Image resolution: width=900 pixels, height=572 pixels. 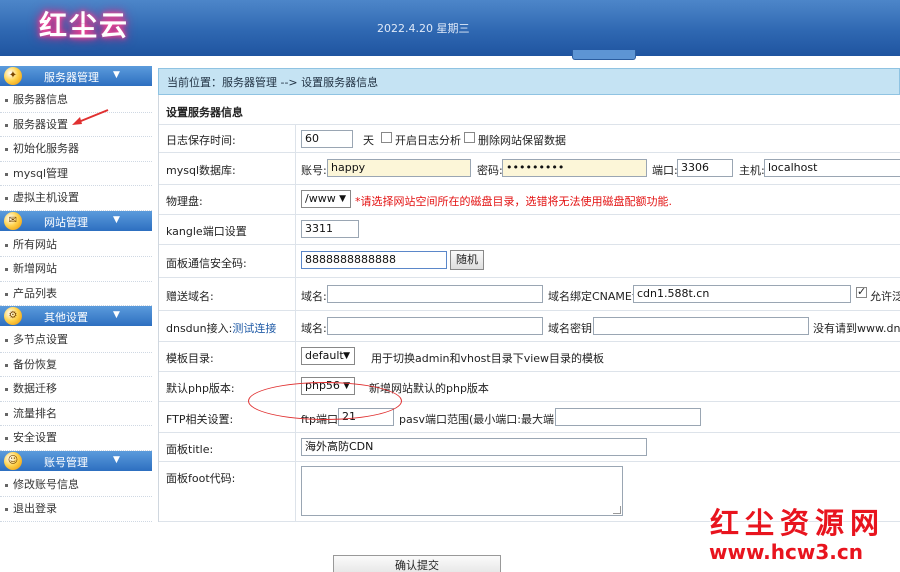 What do you see at coordinates (885, 296) in the screenshot?
I see `allow-wildcard-label: 允许泛` at bounding box center [885, 296].